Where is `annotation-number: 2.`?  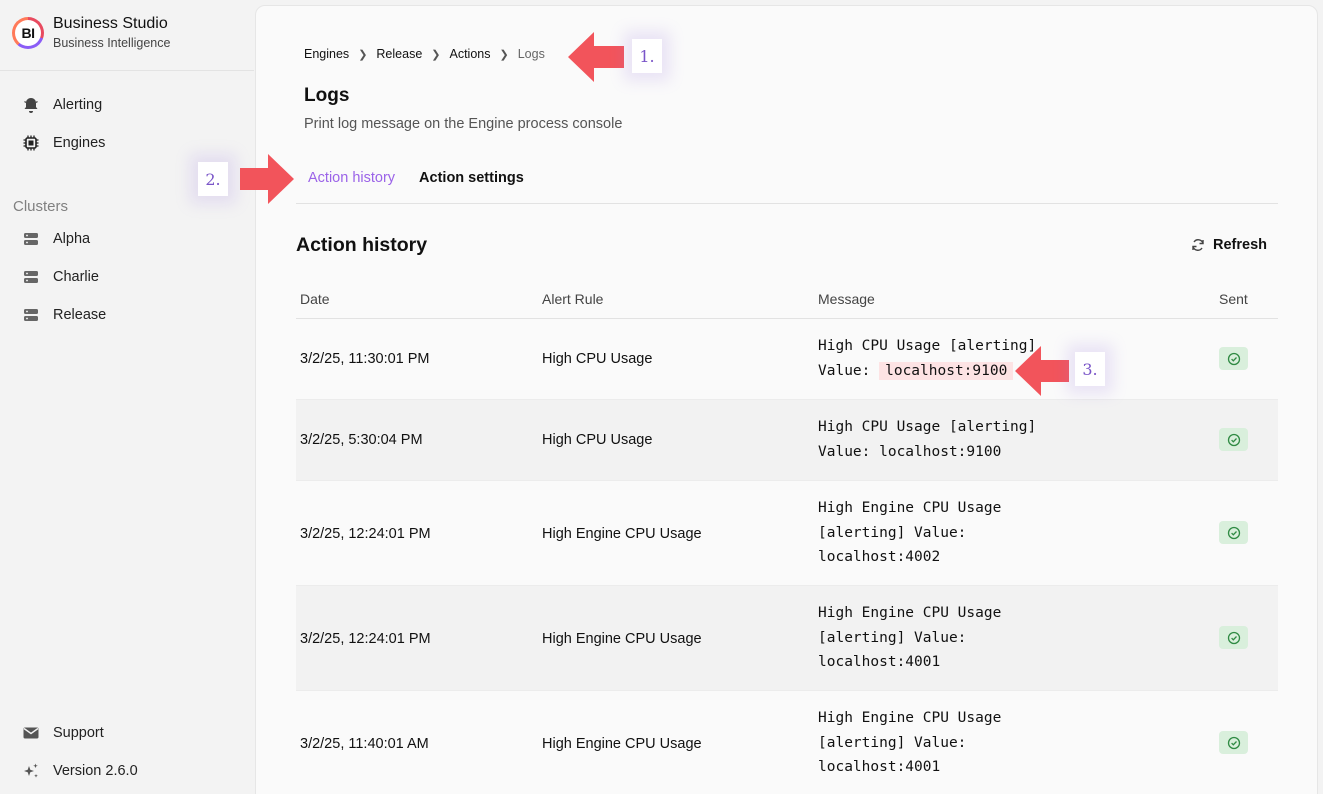
annotation-number: 2. is located at coordinates (213, 179).